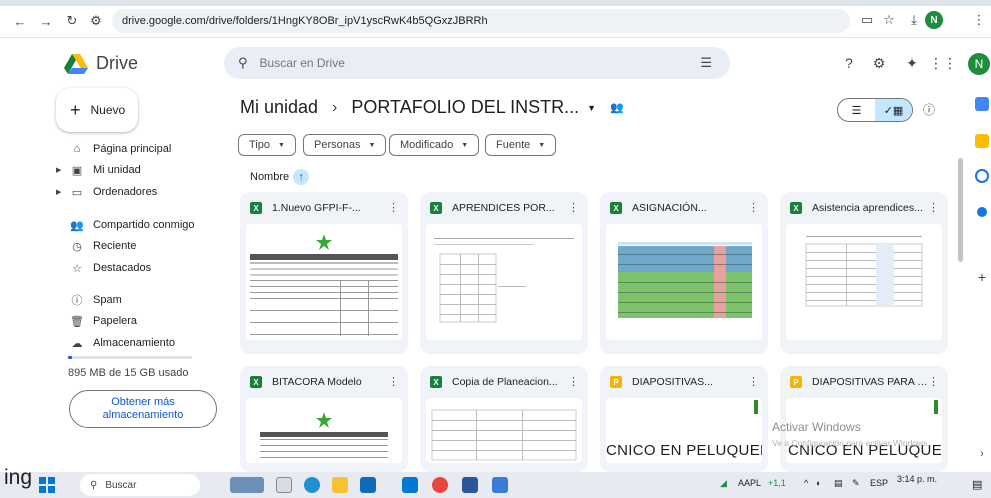  What do you see at coordinates (917, 479) in the screenshot?
I see `clock-time: 3:14 p. m.` at bounding box center [917, 479].